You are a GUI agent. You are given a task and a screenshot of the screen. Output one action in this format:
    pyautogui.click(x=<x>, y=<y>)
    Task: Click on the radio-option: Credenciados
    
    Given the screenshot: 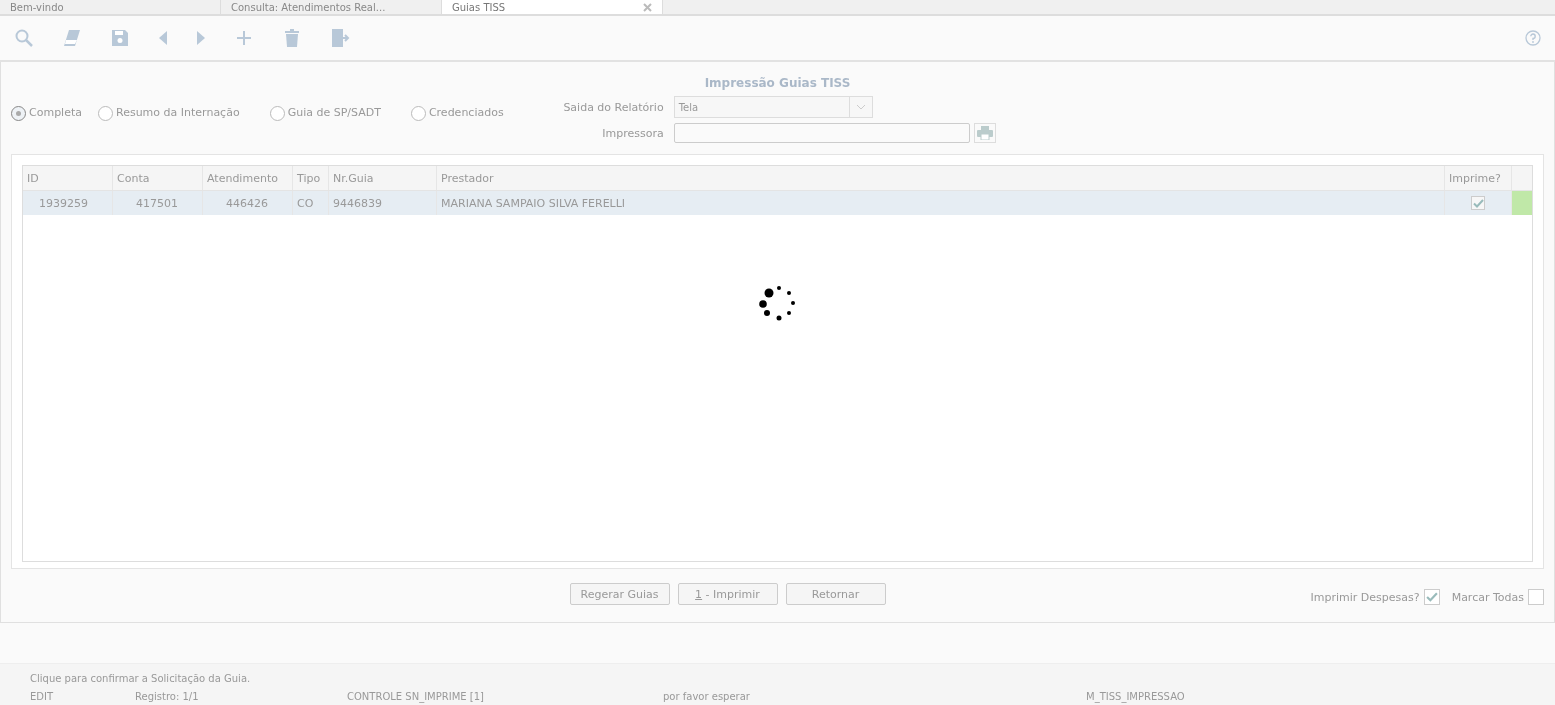 What is the action you would take?
    pyautogui.click(x=457, y=114)
    